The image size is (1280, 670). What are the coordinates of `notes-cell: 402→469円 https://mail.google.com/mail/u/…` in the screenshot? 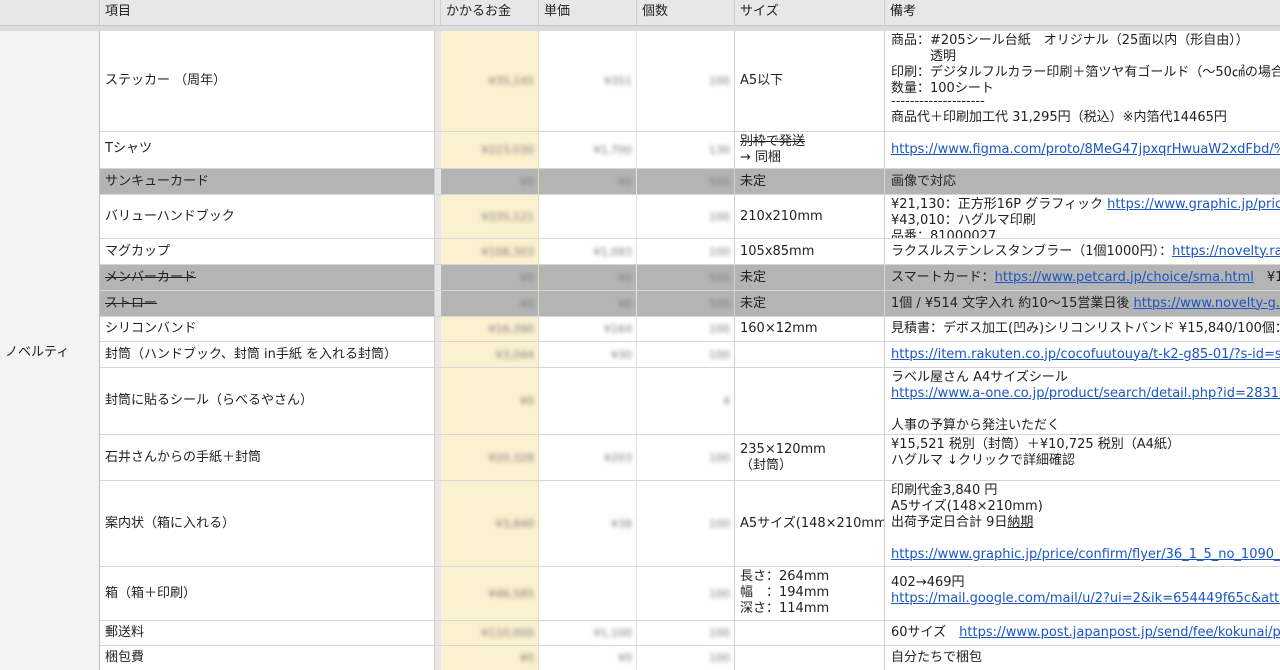 It's located at (1082, 593).